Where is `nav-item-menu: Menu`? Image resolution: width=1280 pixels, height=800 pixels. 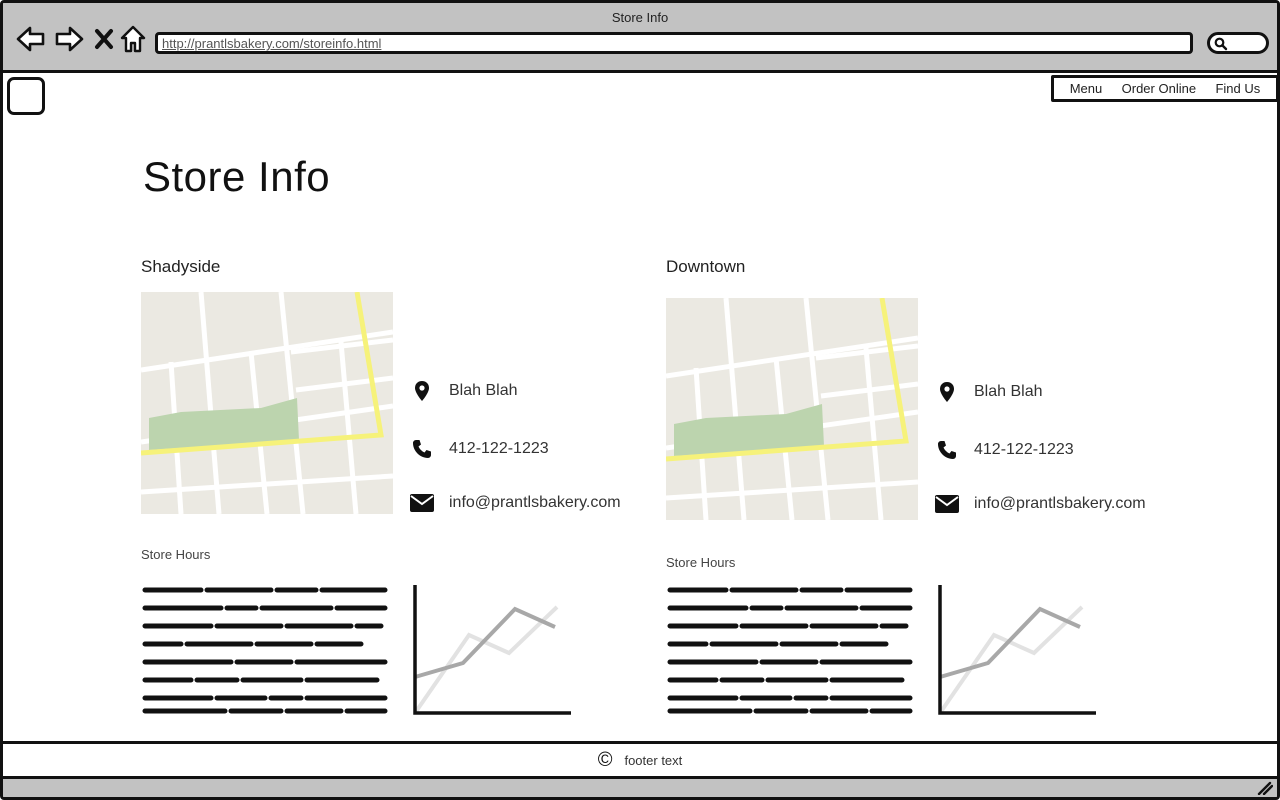 nav-item-menu: Menu is located at coordinates (1086, 88).